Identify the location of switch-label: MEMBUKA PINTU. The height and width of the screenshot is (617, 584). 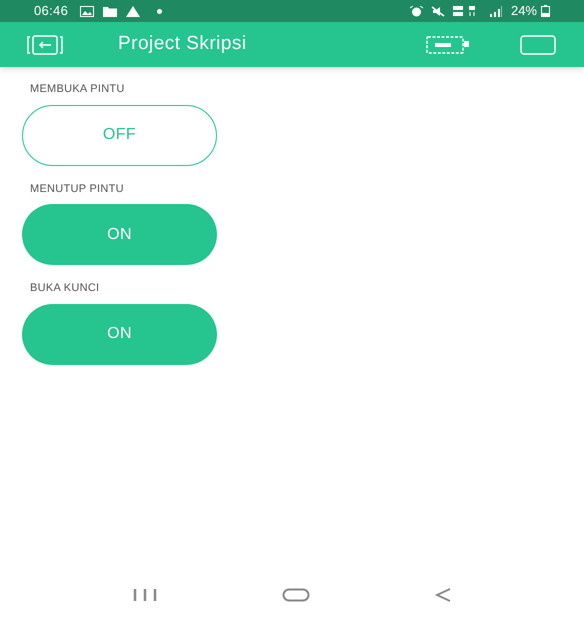
(77, 89).